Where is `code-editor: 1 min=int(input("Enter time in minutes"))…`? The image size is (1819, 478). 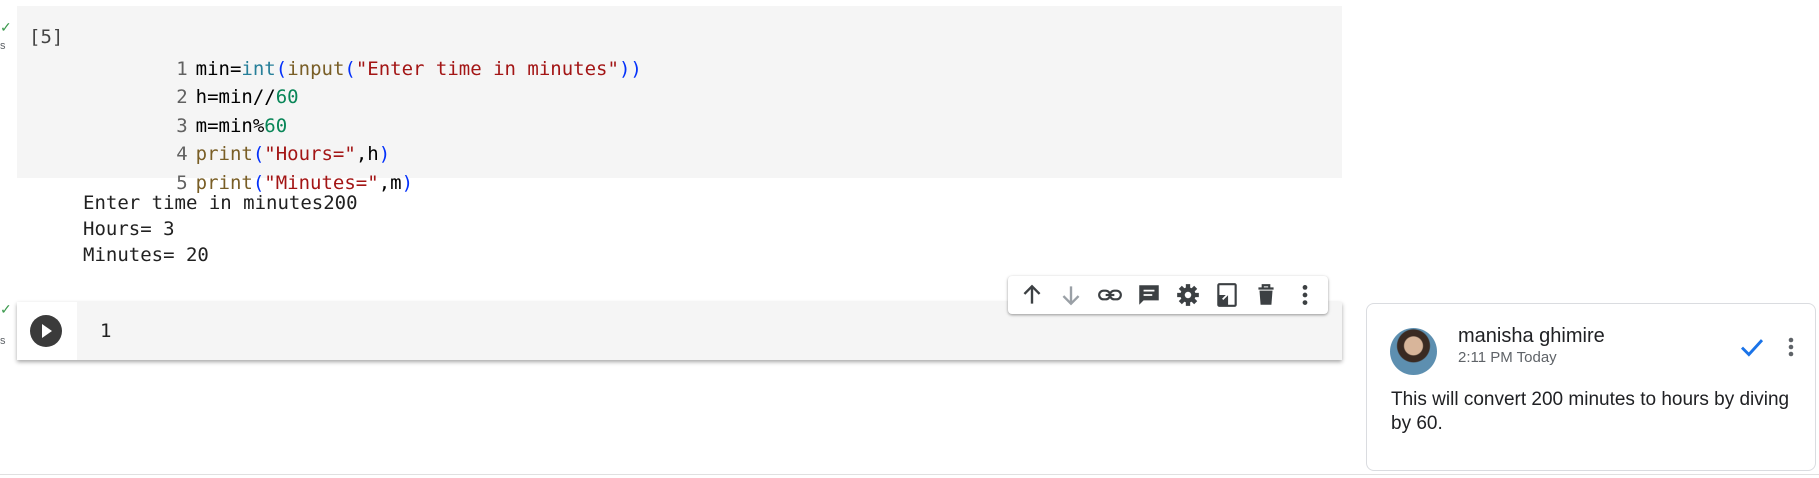
code-editor: 1 min=int(input("Enter time in minutes"))… is located at coordinates (369, 110).